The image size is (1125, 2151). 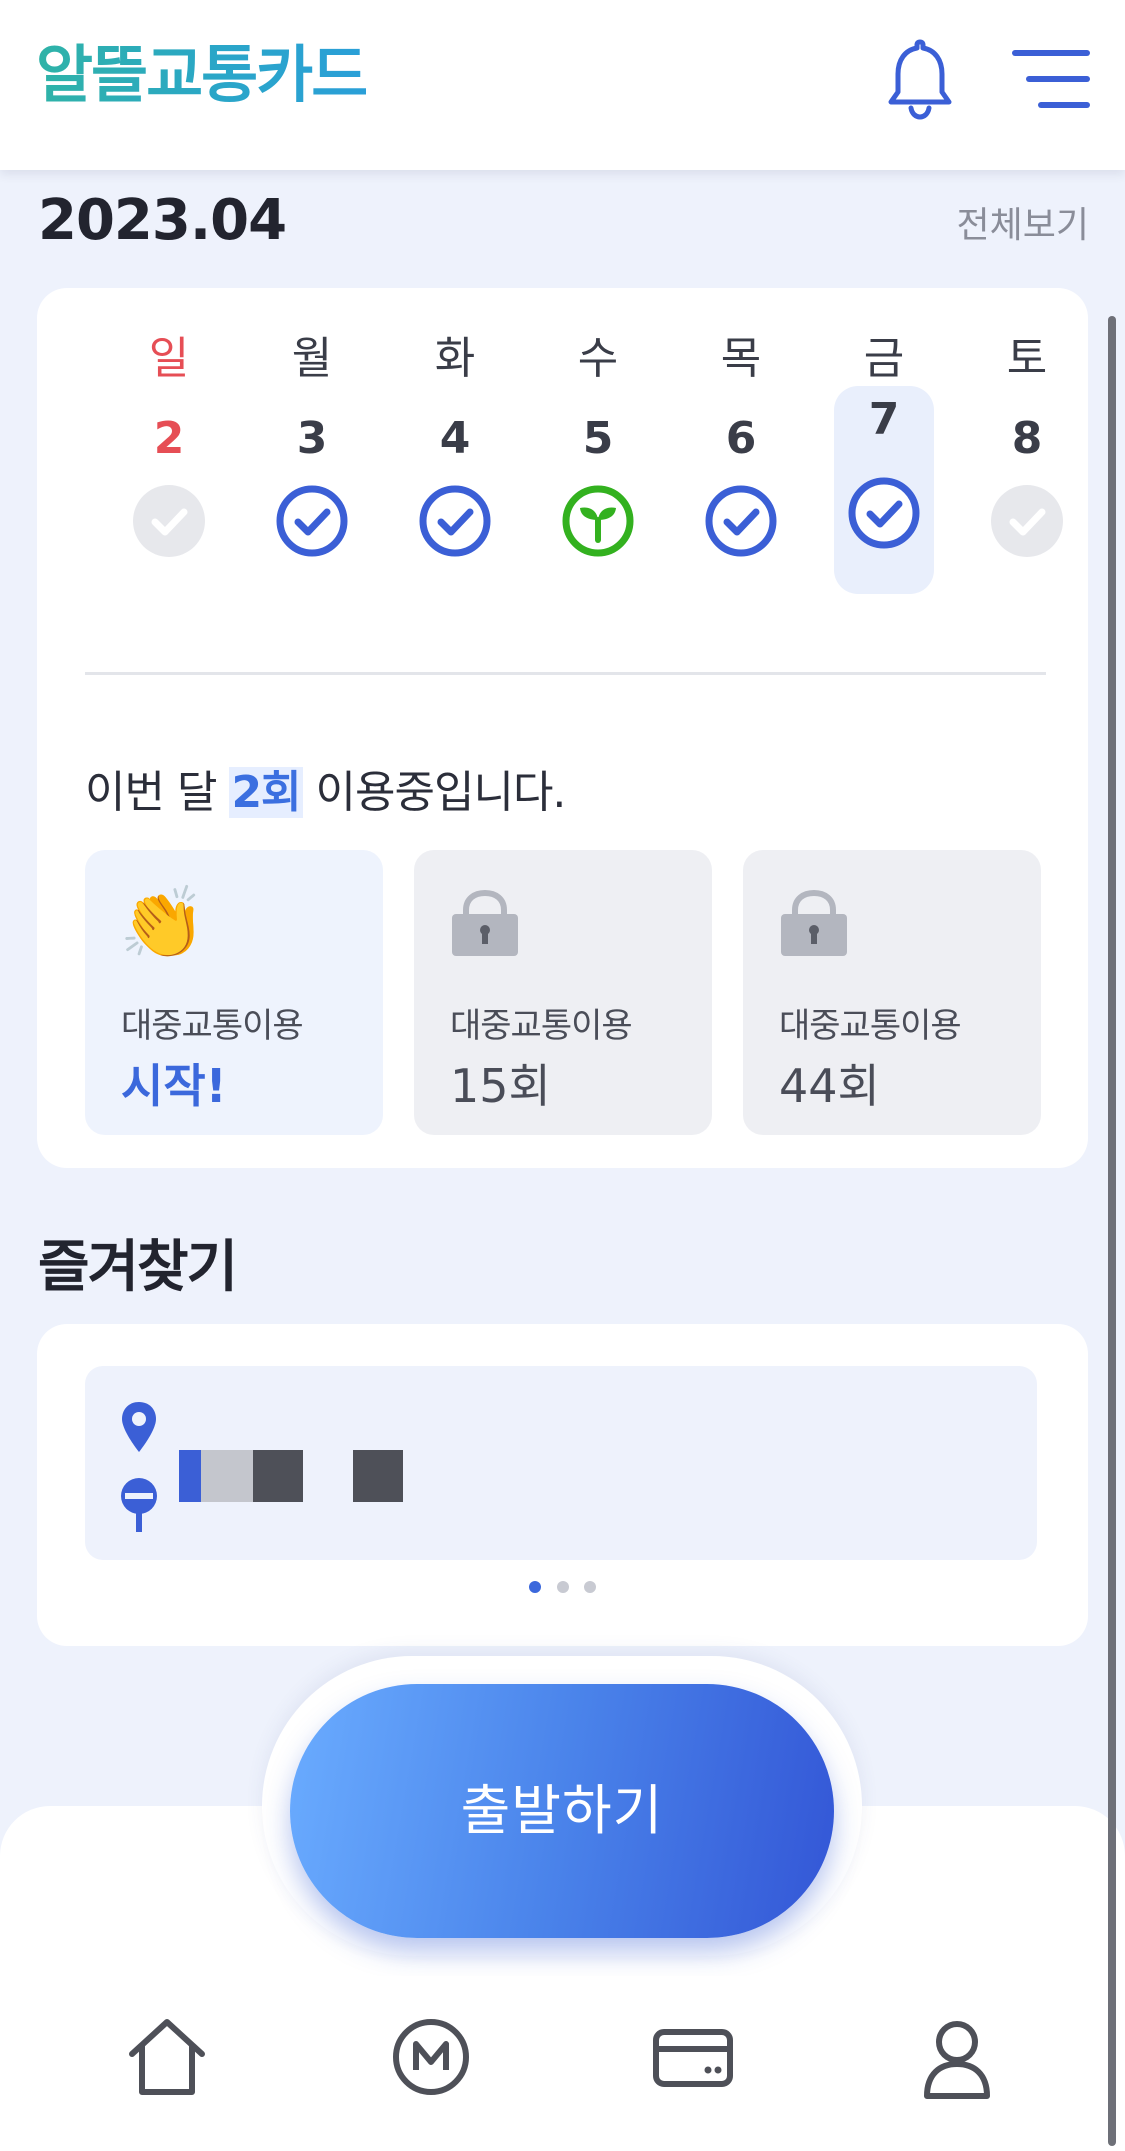 I want to click on page-indicator, so click(x=562, y=1587).